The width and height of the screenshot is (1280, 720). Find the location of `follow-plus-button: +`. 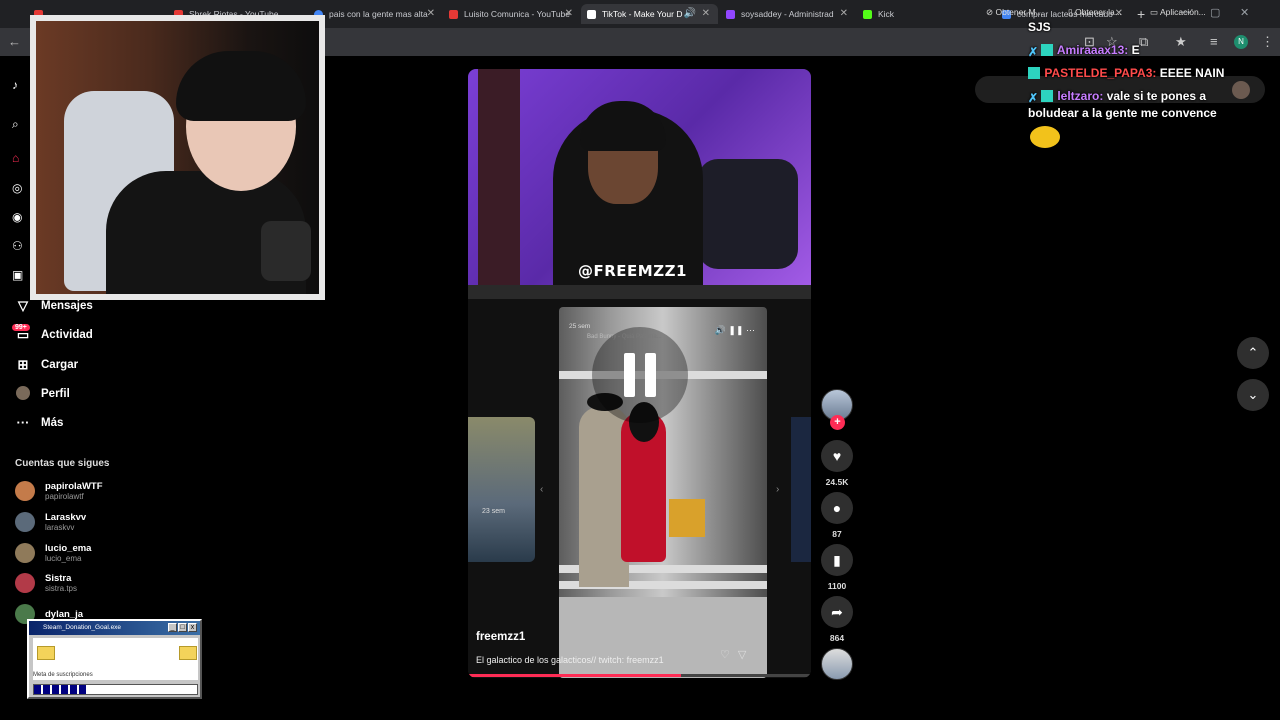

follow-plus-button: + is located at coordinates (837, 422).